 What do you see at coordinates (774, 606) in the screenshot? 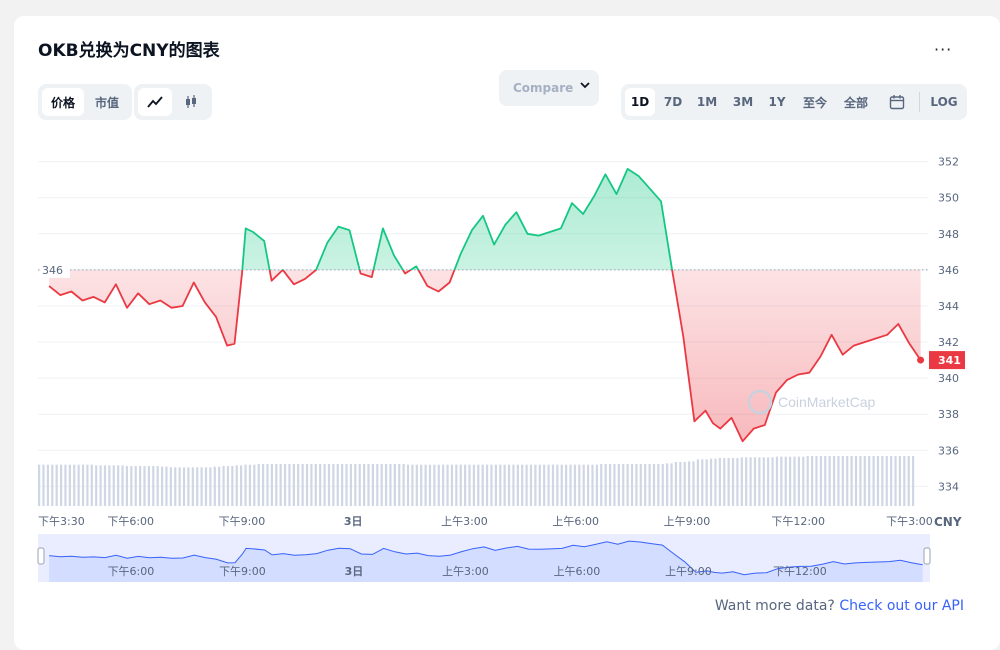
I see `footer-text: Want more data?` at bounding box center [774, 606].